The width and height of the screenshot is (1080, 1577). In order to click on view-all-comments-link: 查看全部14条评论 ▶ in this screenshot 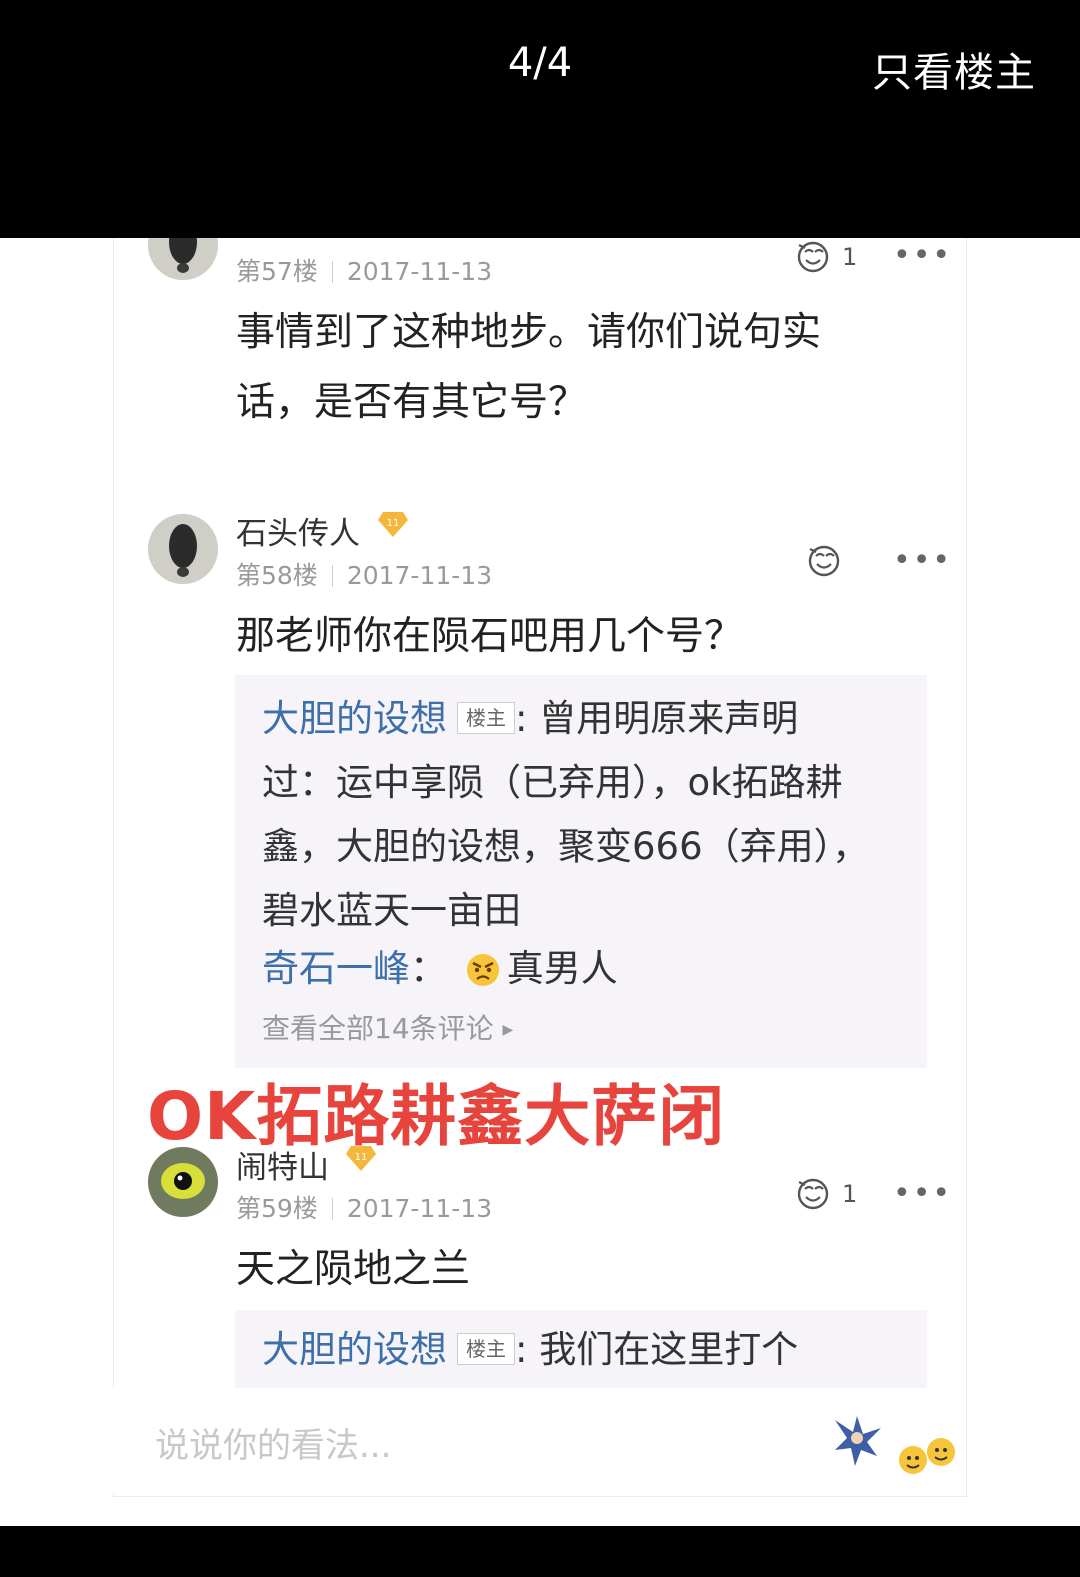, I will do `click(387, 1027)`.